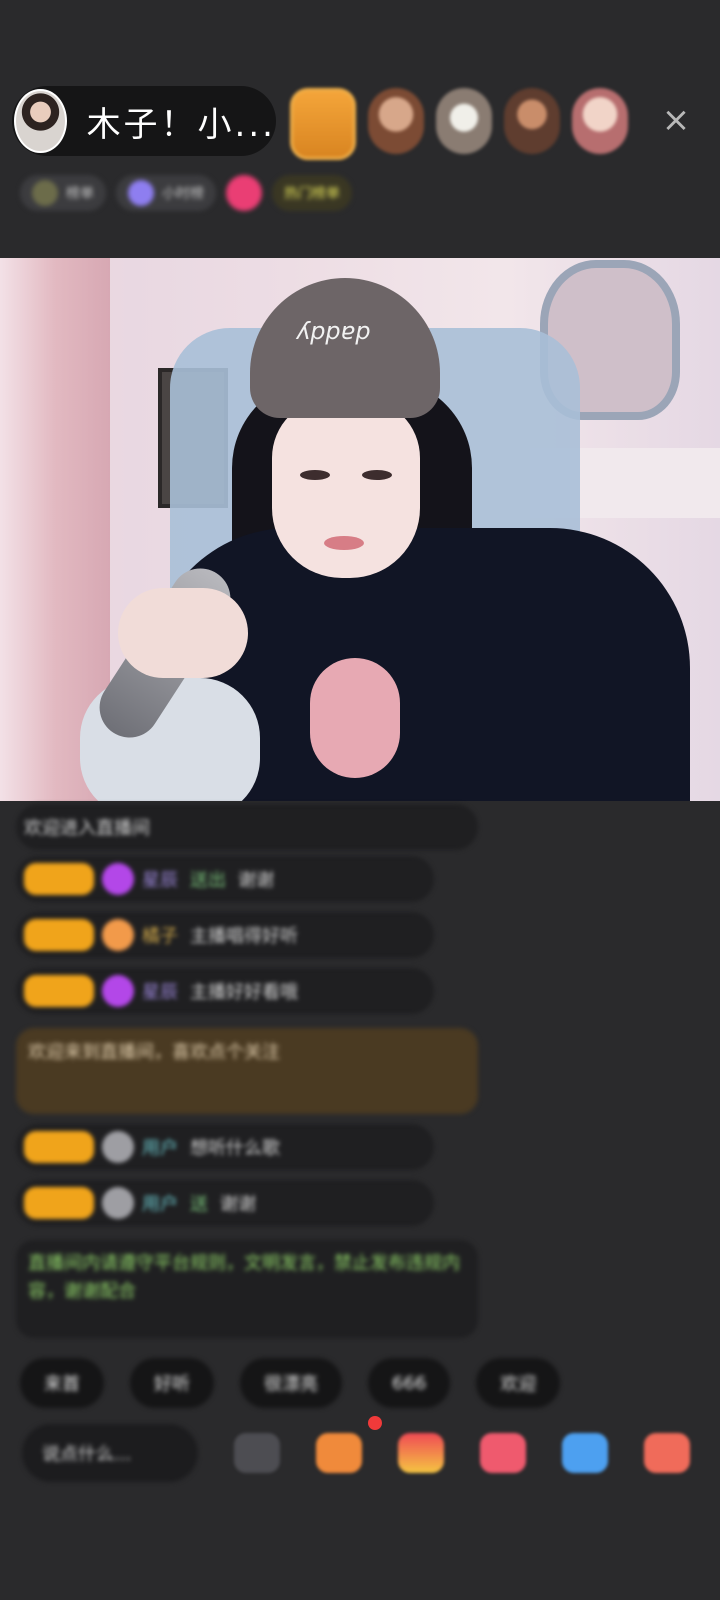  What do you see at coordinates (585, 1453) in the screenshot?
I see `share-icon` at bounding box center [585, 1453].